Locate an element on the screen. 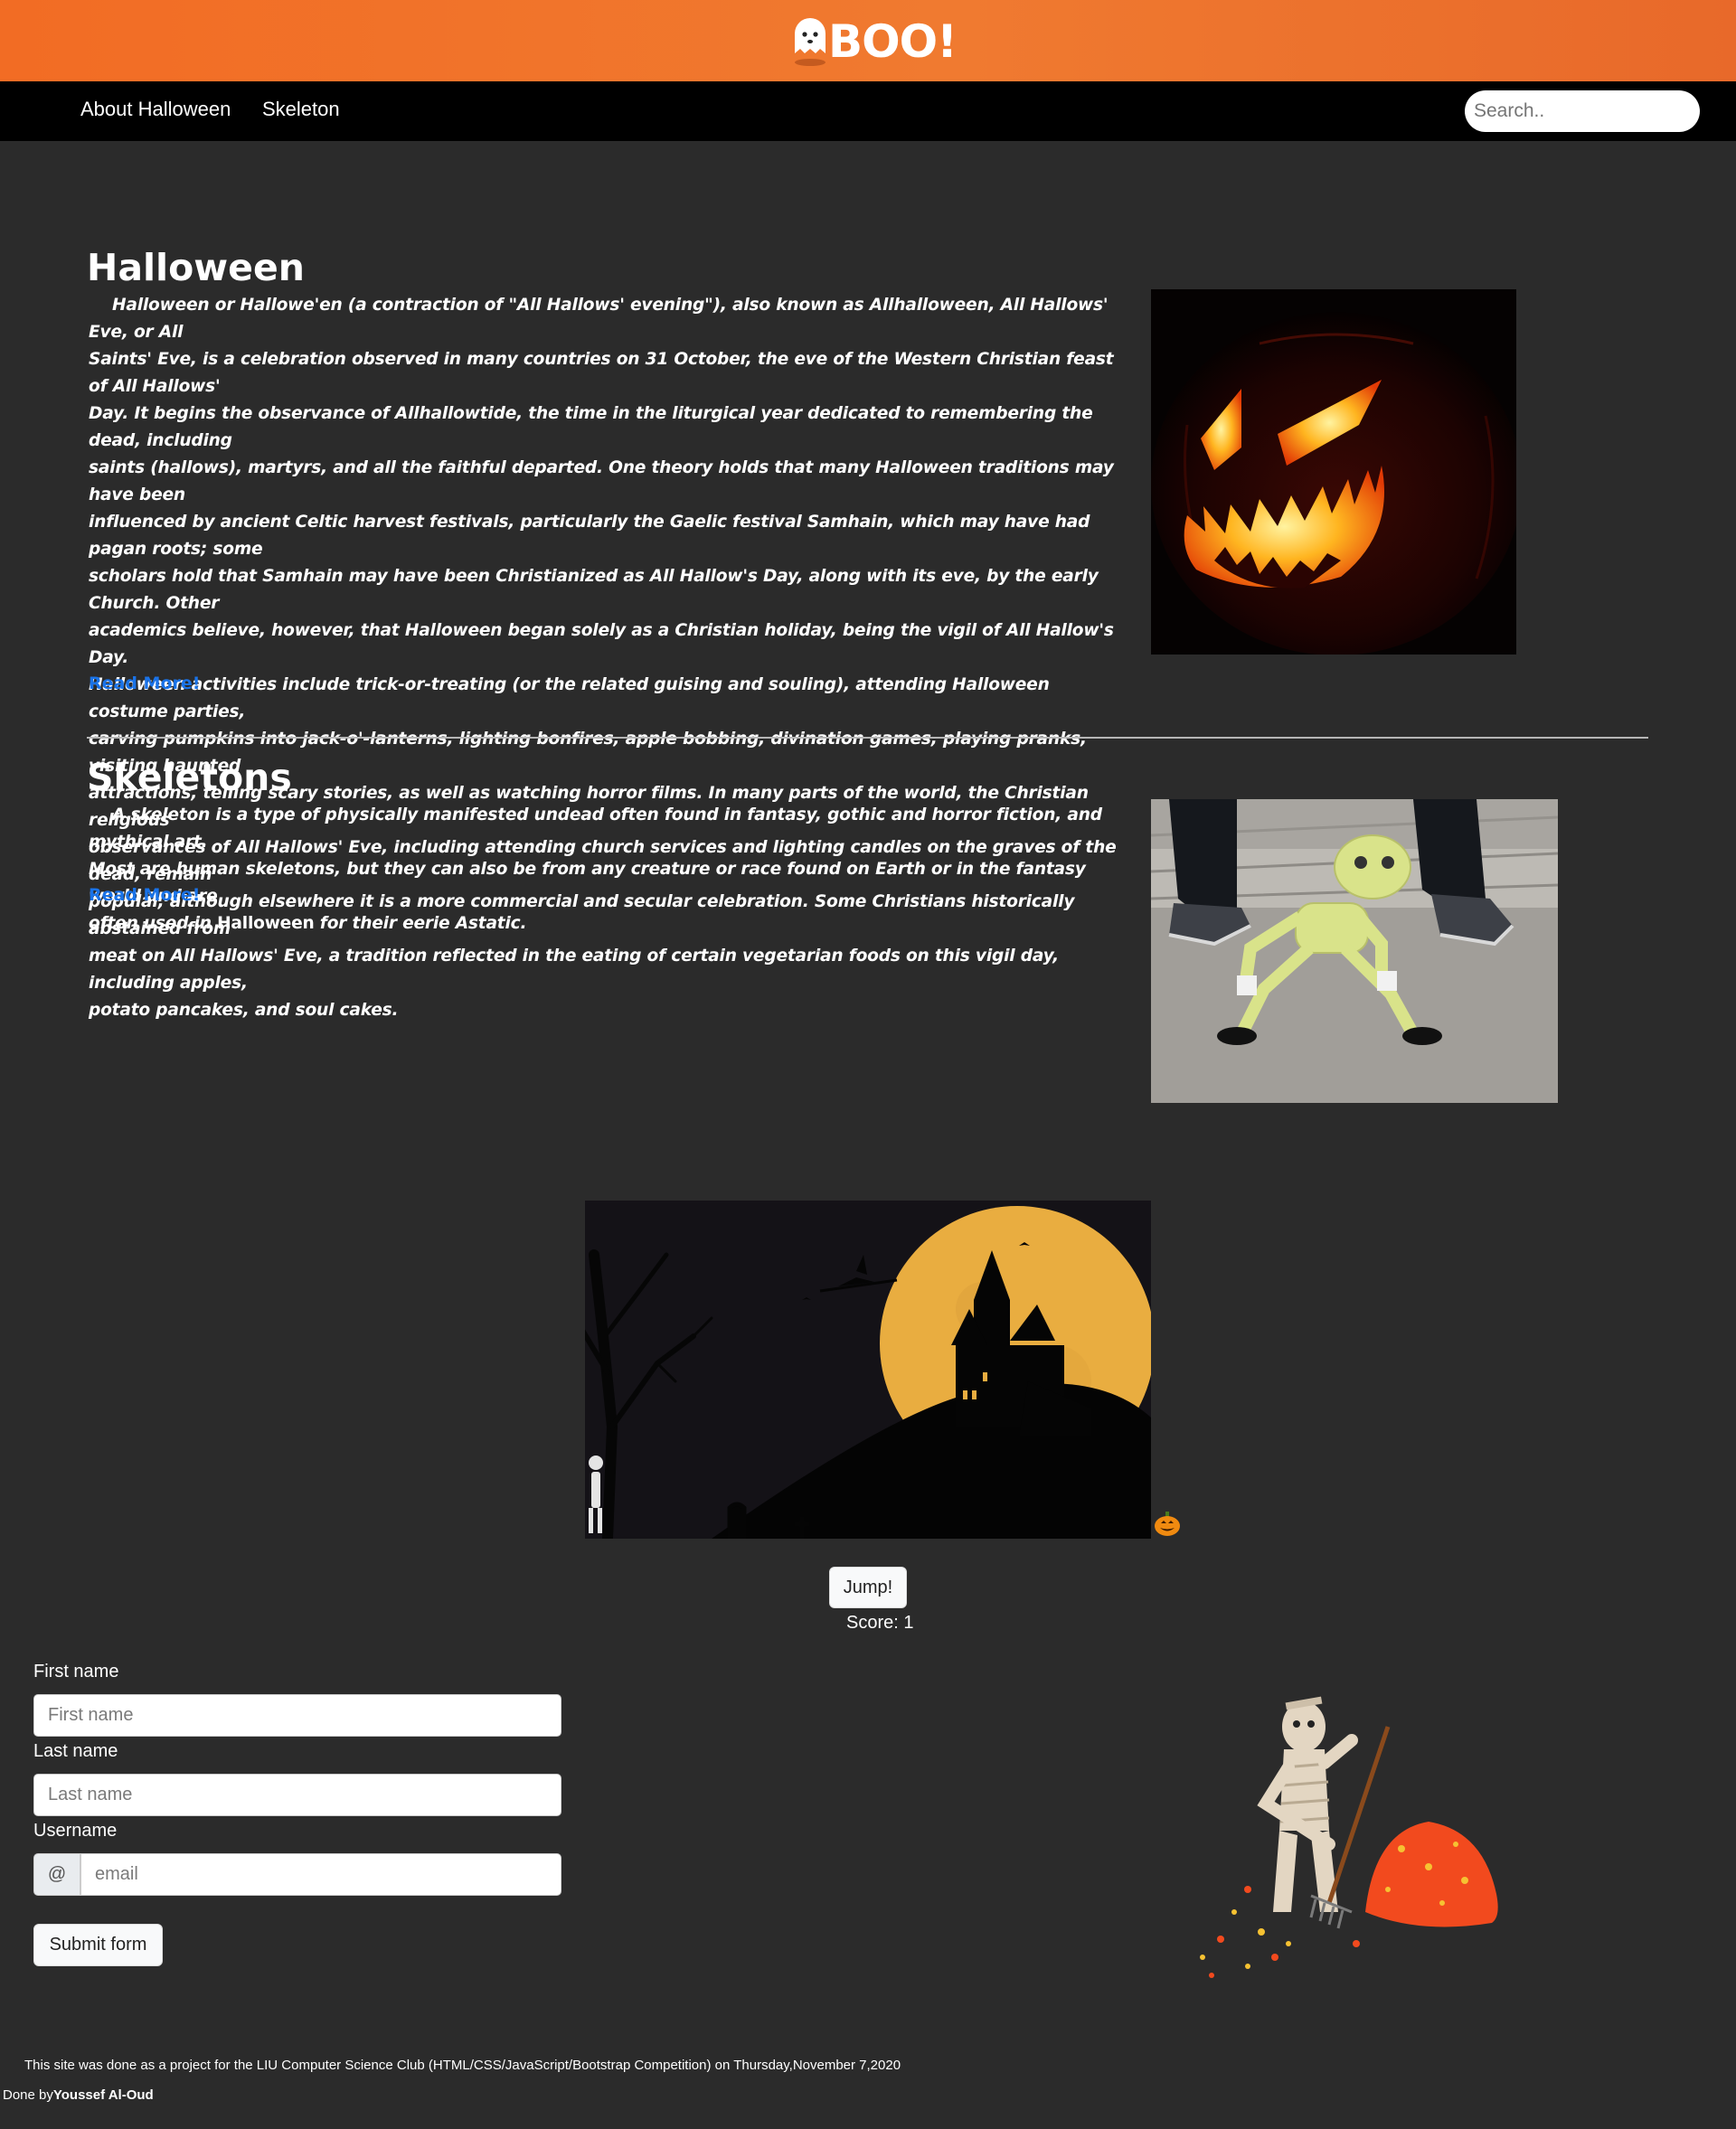 This screenshot has height=2129, width=1736. halloween-title: Halloween is located at coordinates (196, 267).